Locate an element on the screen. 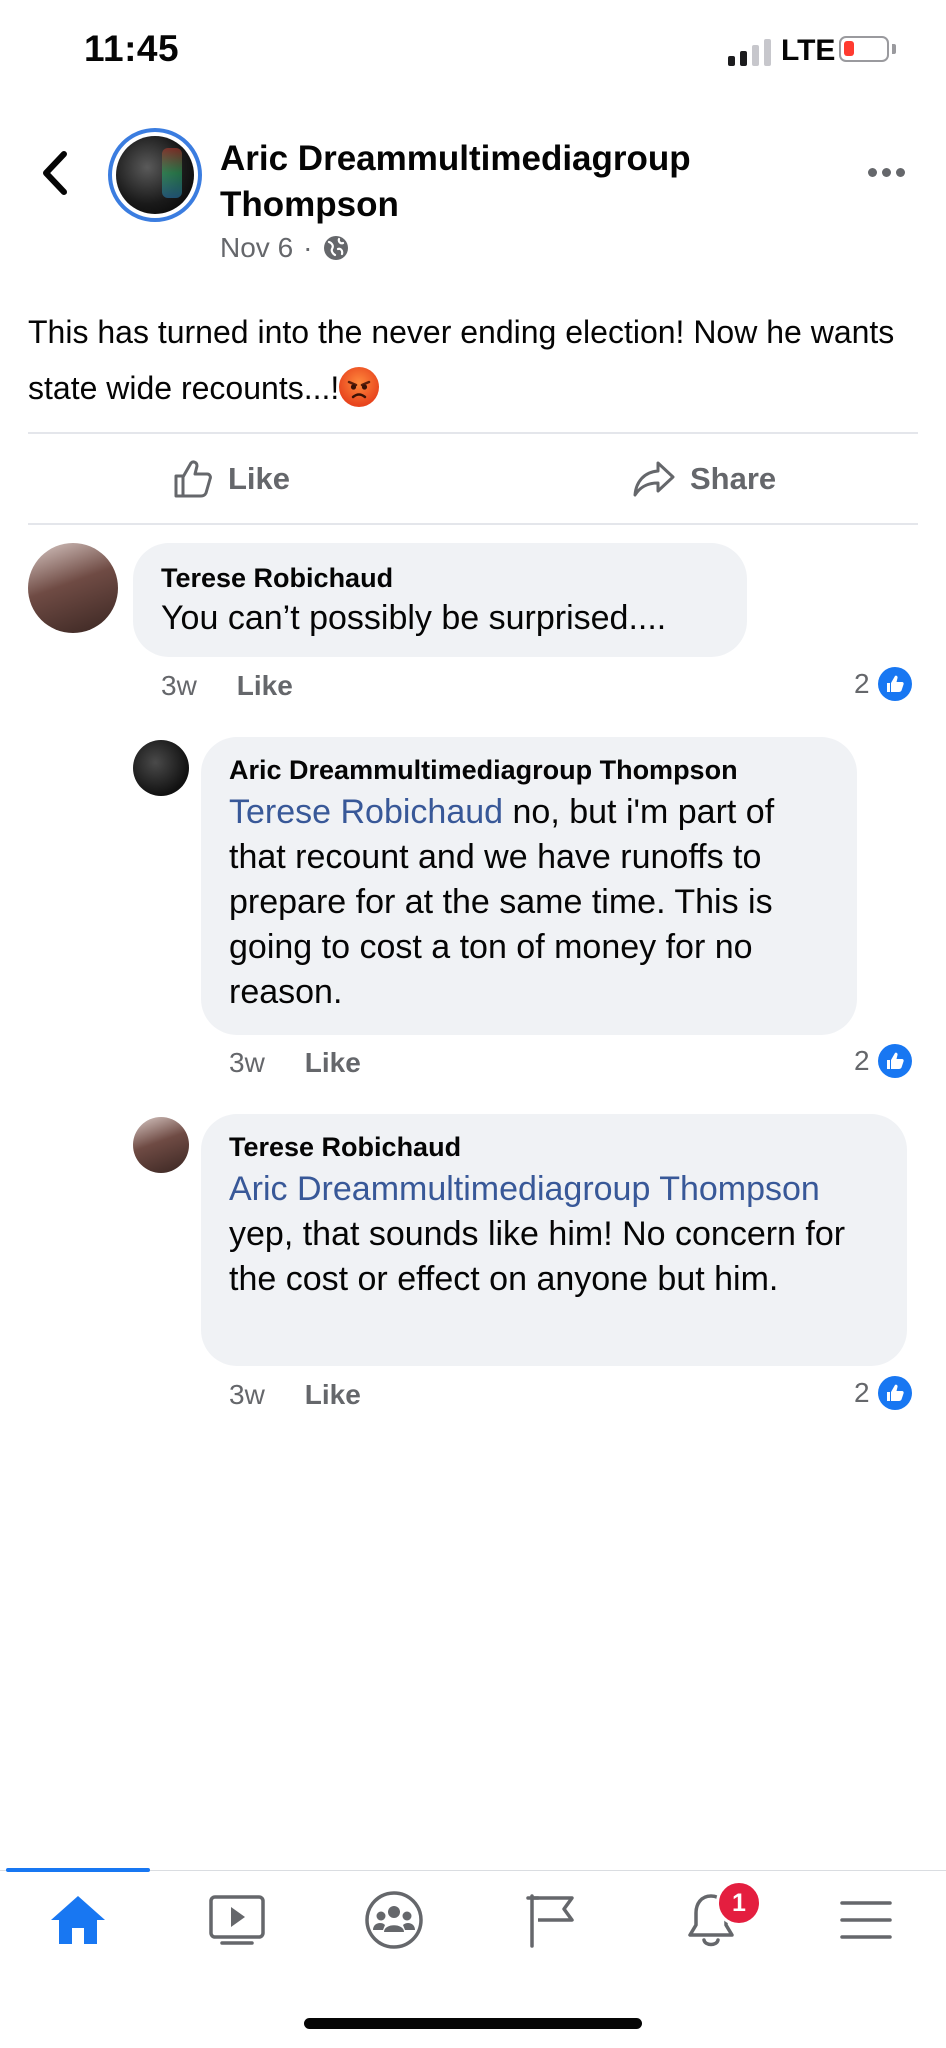 This screenshot has width=946, height=2048. comment-author: Aric Dreammultimediagroup Thompson is located at coordinates (529, 770).